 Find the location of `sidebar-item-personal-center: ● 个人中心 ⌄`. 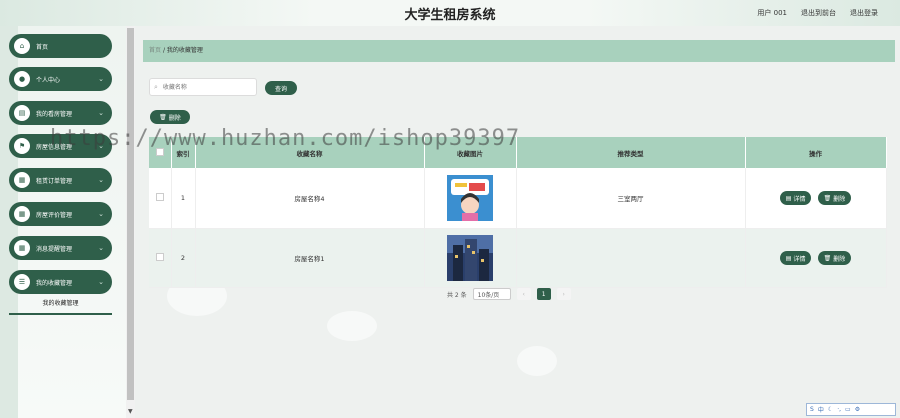

sidebar-item-personal-center: ● 个人中心 ⌄ is located at coordinates (60, 79).